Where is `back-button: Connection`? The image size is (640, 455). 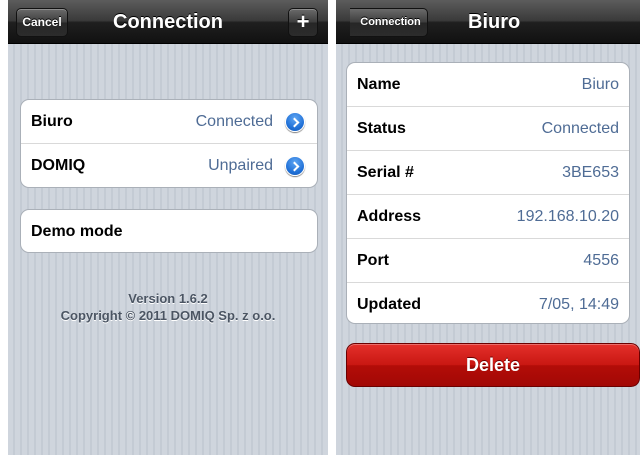 back-button: Connection is located at coordinates (389, 22).